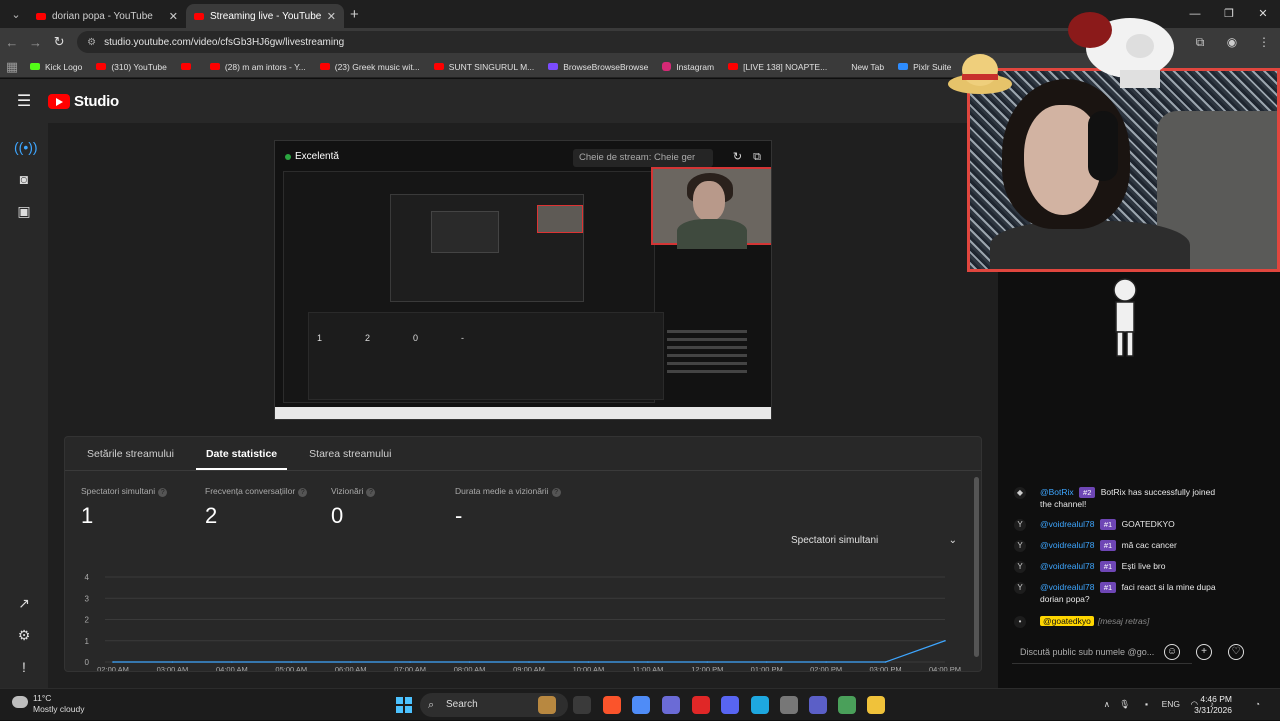 Image resolution: width=1280 pixels, height=721 pixels. Describe the element at coordinates (711, 208) in the screenshot. I see `preview-webcam` at that location.